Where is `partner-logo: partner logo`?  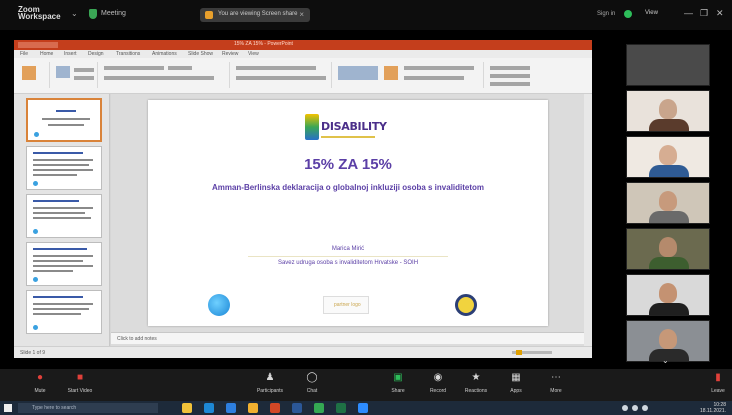 partner-logo: partner logo is located at coordinates (346, 305).